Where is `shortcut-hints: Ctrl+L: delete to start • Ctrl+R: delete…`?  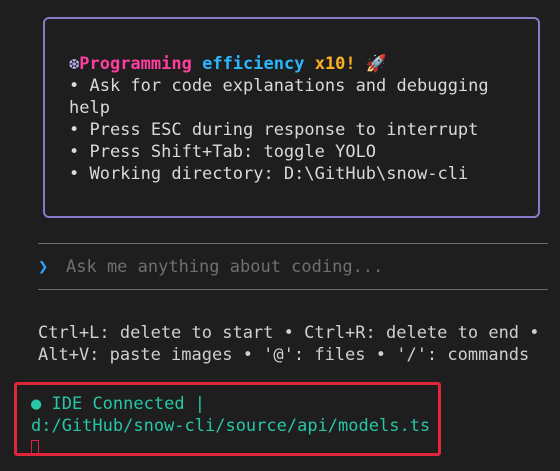
shortcut-hints: Ctrl+L: delete to start • Ctrl+R: delete… is located at coordinates (298, 344).